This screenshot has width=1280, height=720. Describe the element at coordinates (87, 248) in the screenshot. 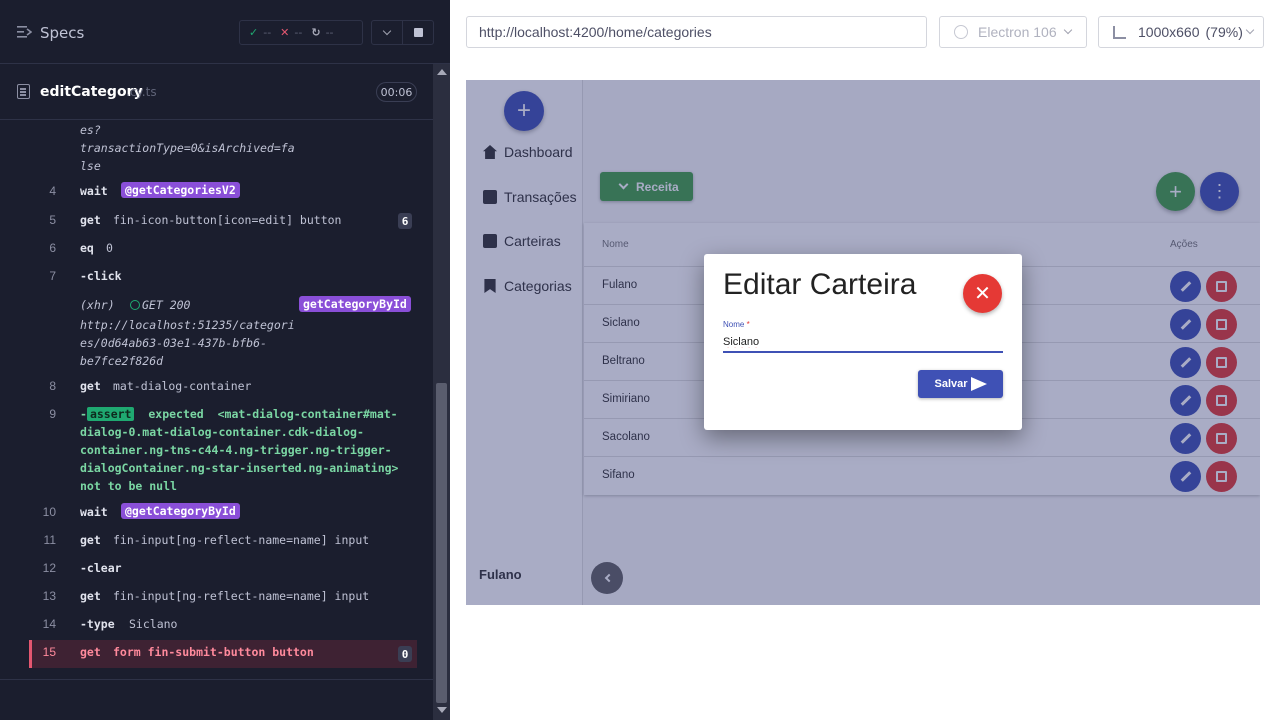

I see `command-name: eq` at that location.